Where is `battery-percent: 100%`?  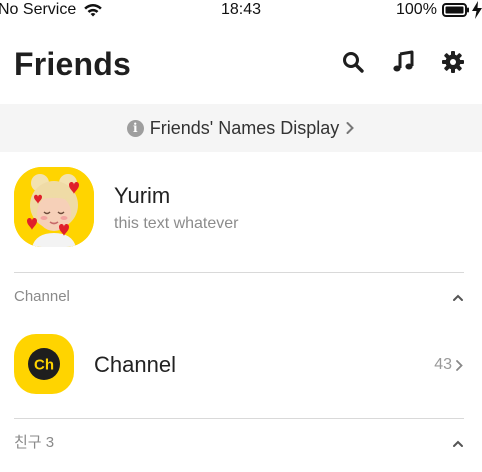
battery-percent: 100% is located at coordinates (416, 9).